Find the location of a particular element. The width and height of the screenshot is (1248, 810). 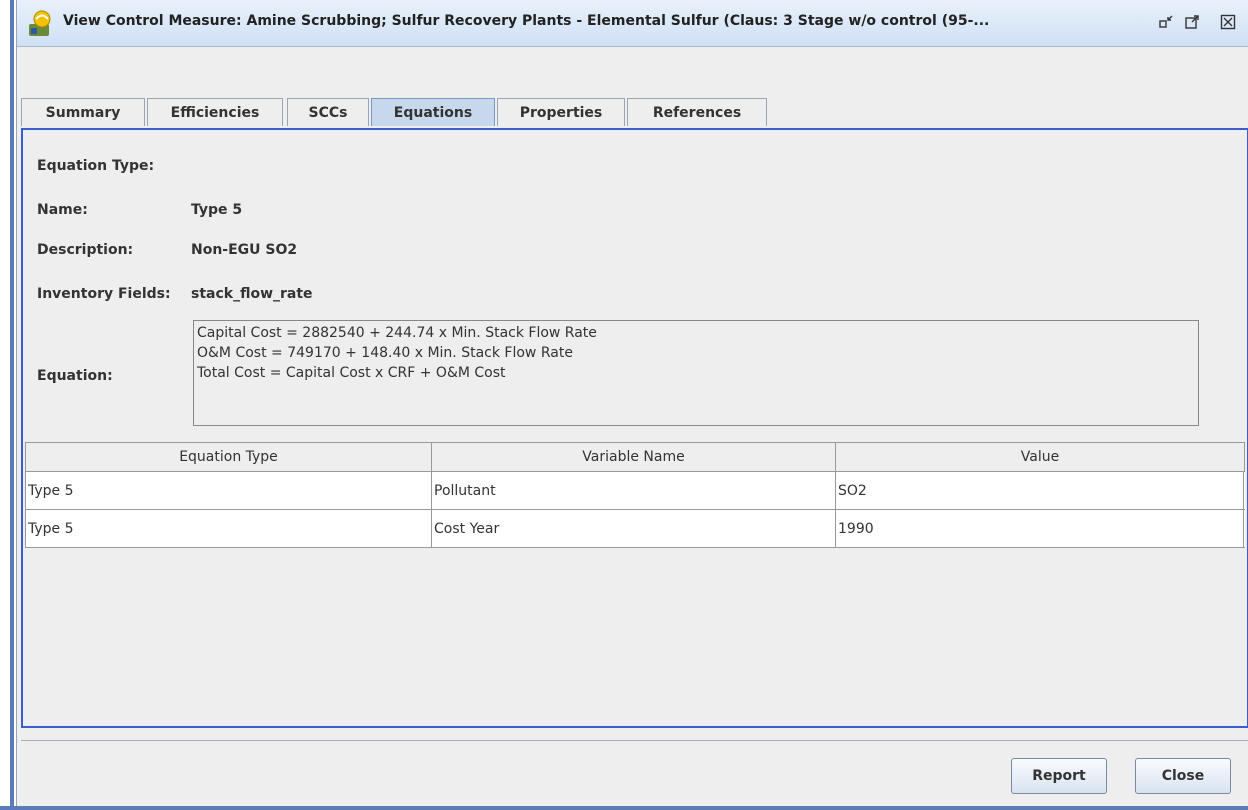

close-button: Close is located at coordinates (1183, 776).